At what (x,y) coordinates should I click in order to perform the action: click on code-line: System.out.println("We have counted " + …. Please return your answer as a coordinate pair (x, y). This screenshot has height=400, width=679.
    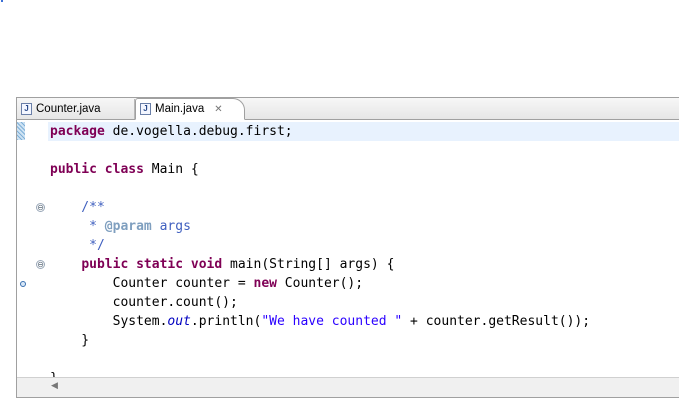
    Looking at the image, I should click on (320, 321).